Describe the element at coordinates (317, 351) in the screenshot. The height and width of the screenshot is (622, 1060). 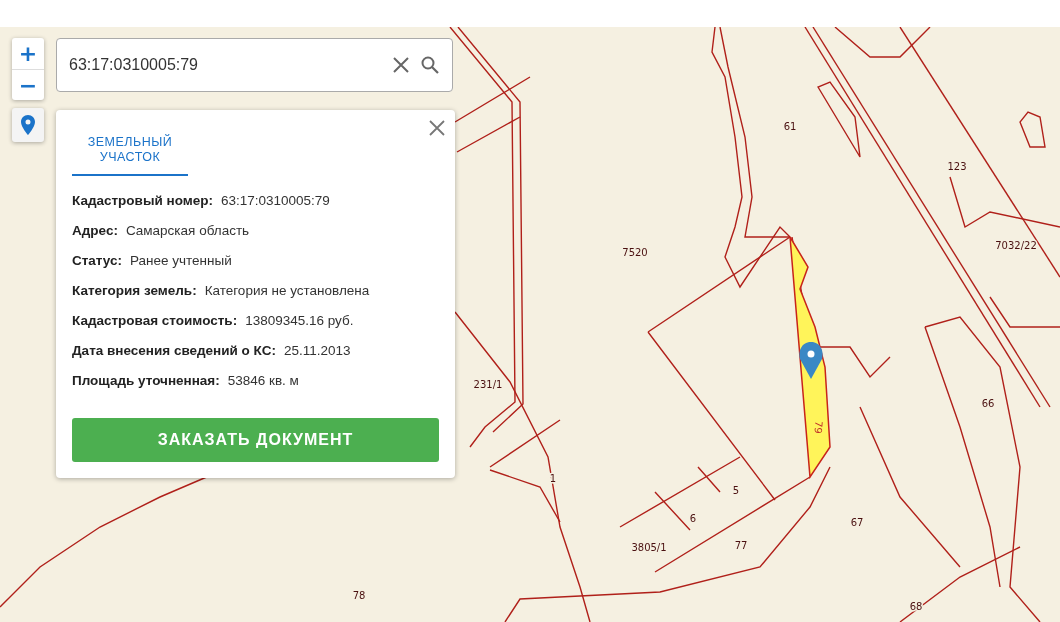
I see `field-value: 25.11.2013` at that location.